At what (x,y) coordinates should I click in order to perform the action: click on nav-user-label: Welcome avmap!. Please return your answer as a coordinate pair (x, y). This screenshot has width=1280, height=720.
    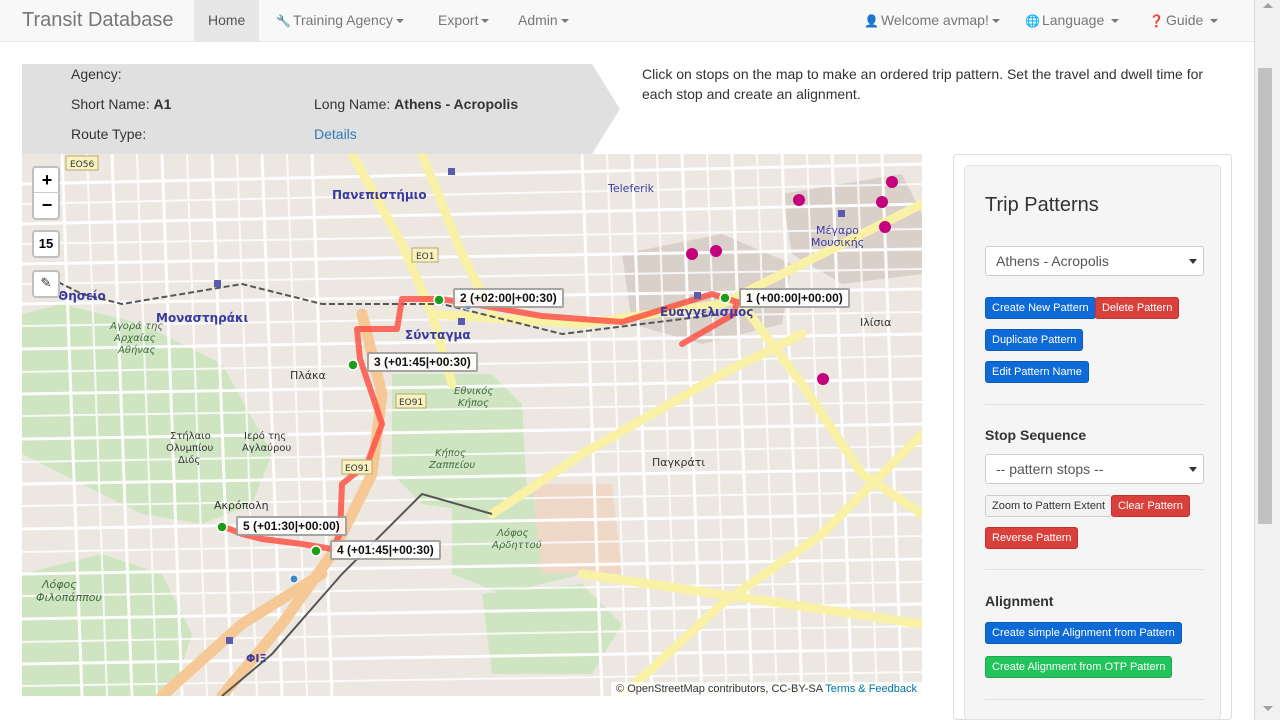
    Looking at the image, I should click on (934, 20).